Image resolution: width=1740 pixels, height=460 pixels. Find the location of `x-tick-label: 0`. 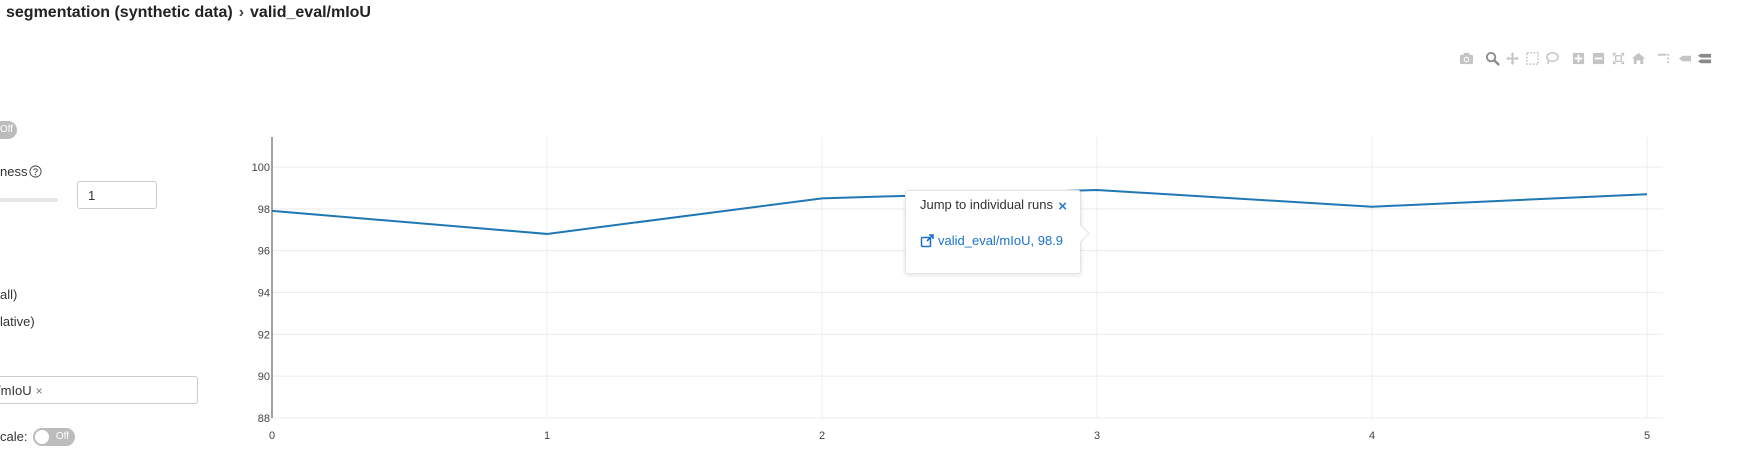

x-tick-label: 0 is located at coordinates (272, 436).